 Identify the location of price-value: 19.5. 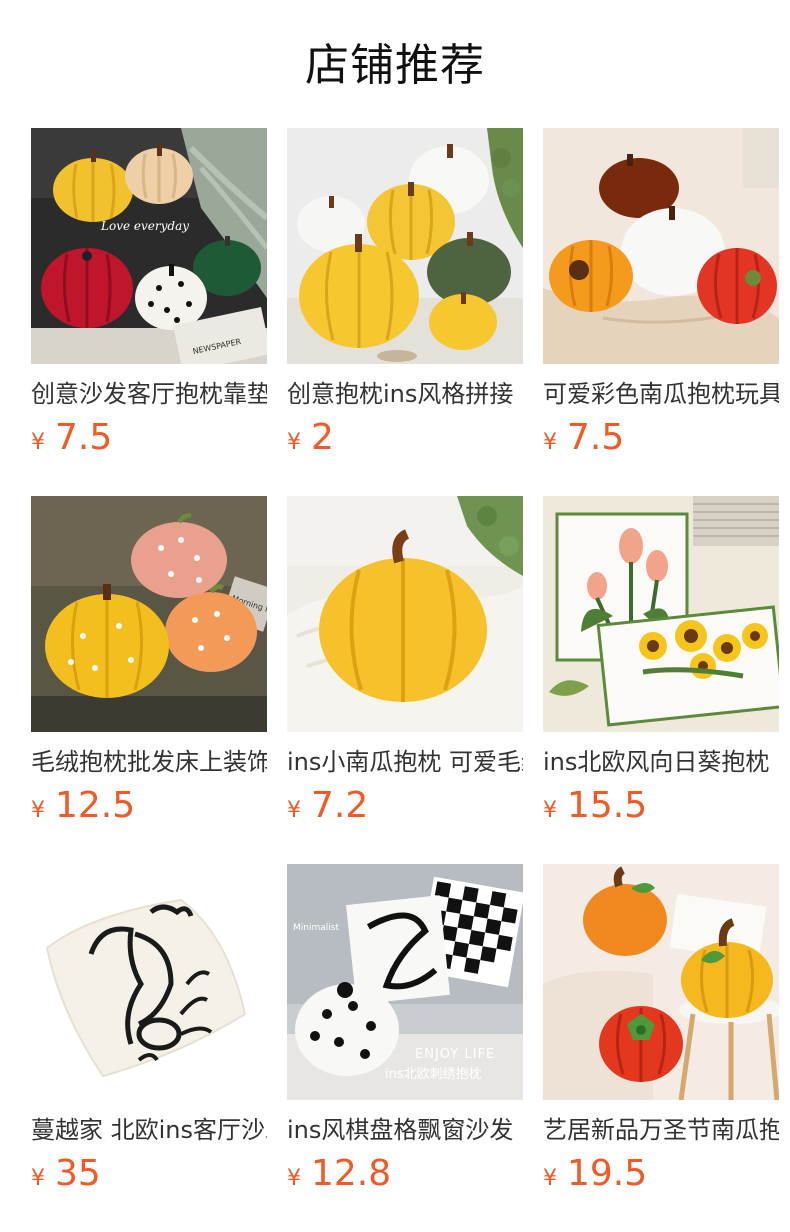
(607, 1173).